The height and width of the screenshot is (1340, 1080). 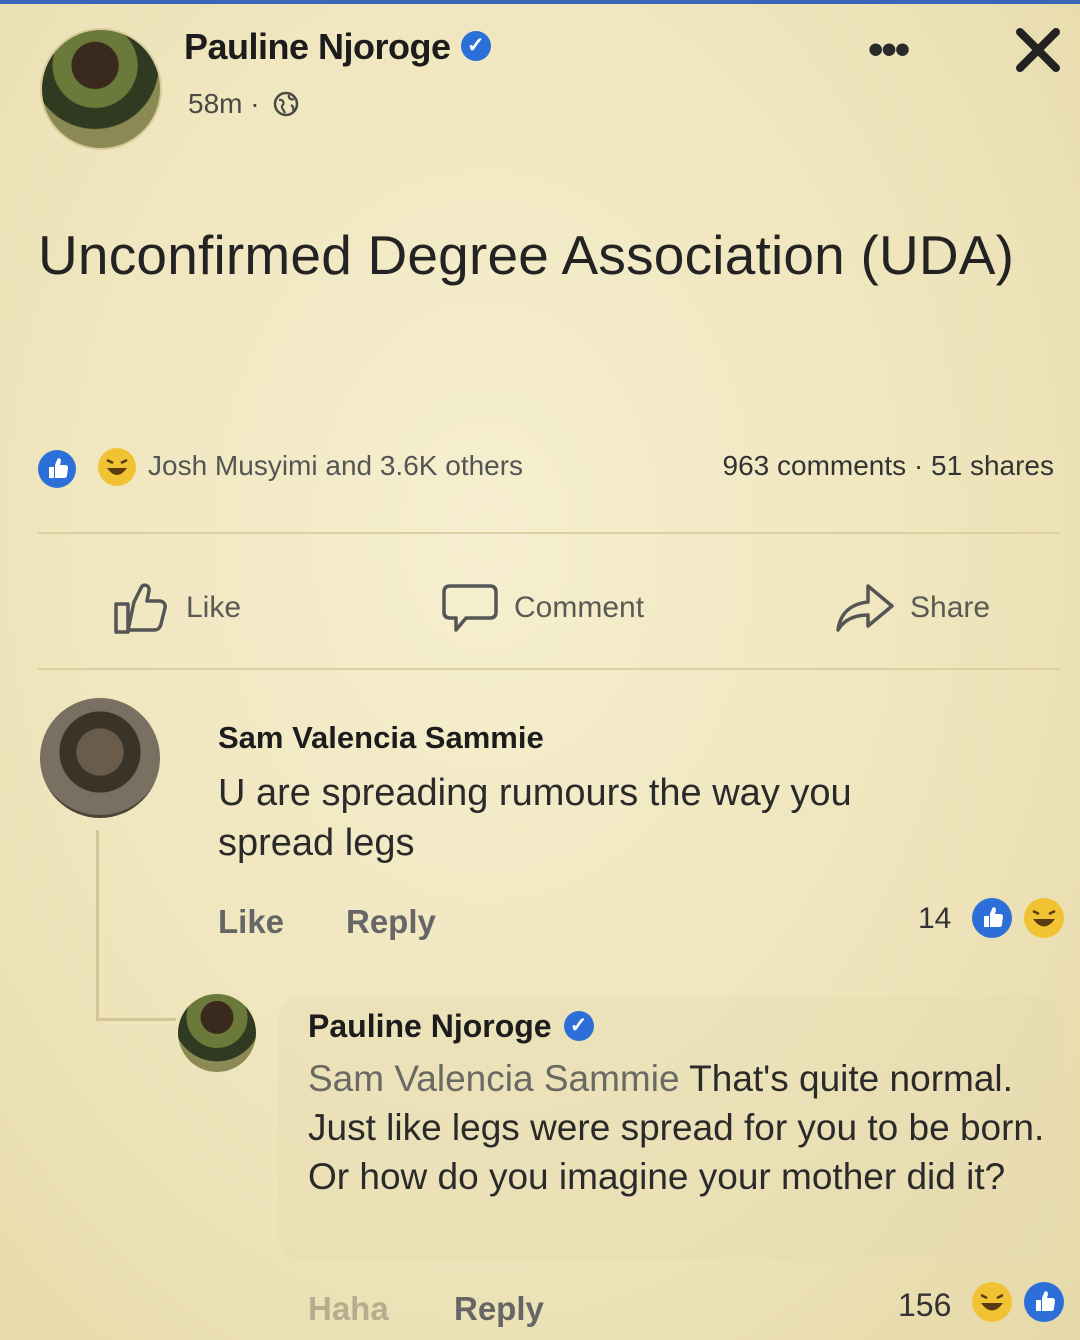 What do you see at coordinates (526, 255) in the screenshot?
I see `post-text: Unconfirmed Degree Association (UDA)` at bounding box center [526, 255].